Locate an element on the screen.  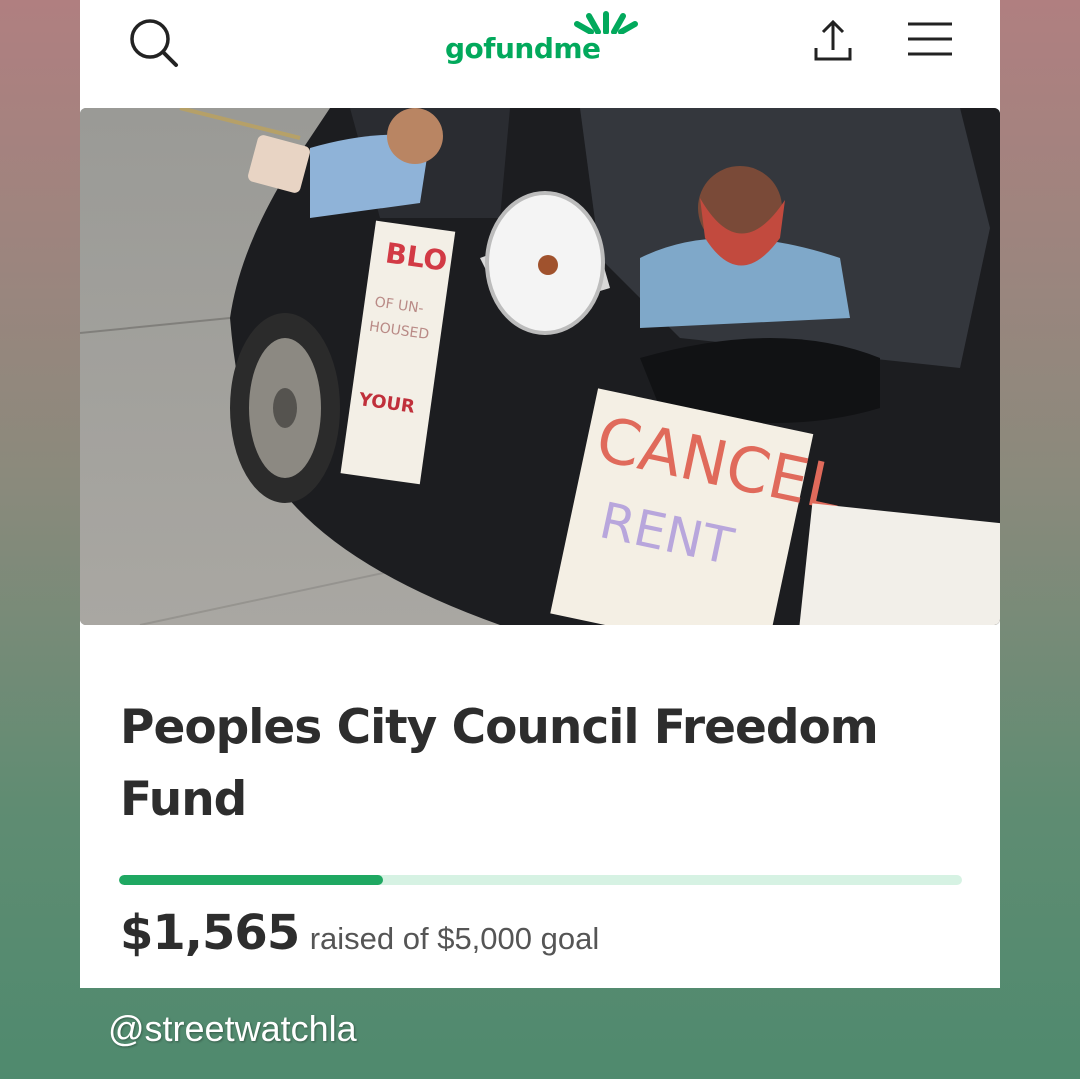
logo-sprout-icon is located at coordinates (606, 22).